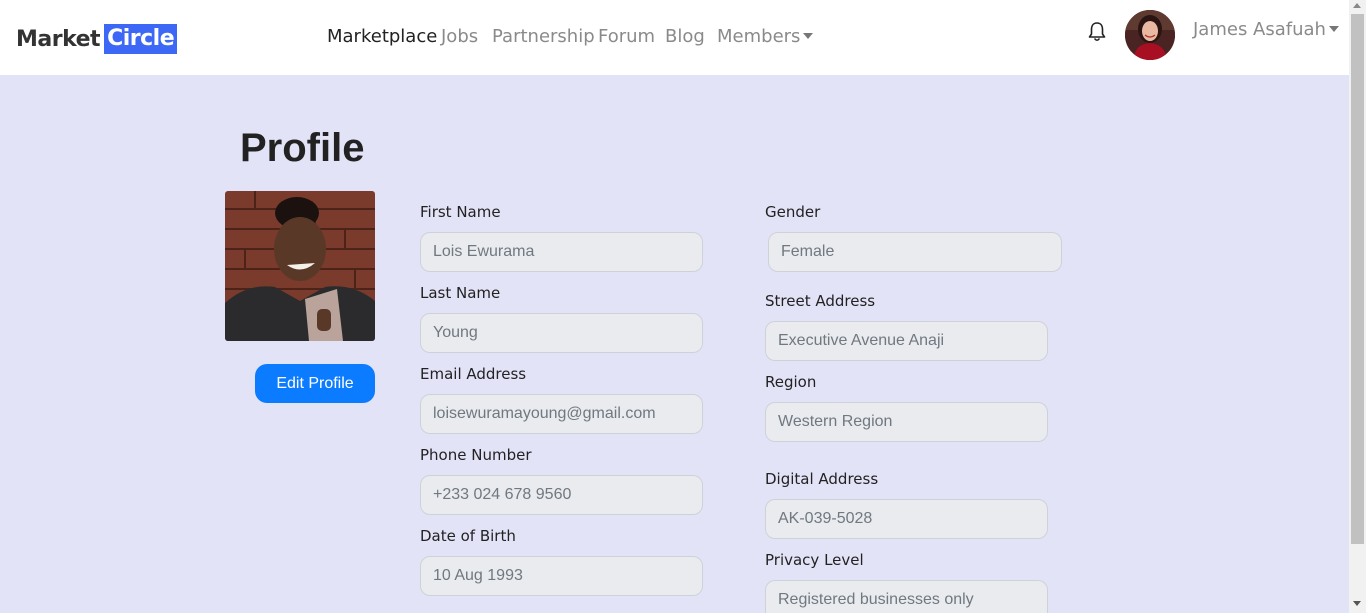 This screenshot has width=1366, height=613. Describe the element at coordinates (476, 455) in the screenshot. I see `phone-label: Phone Number` at that location.